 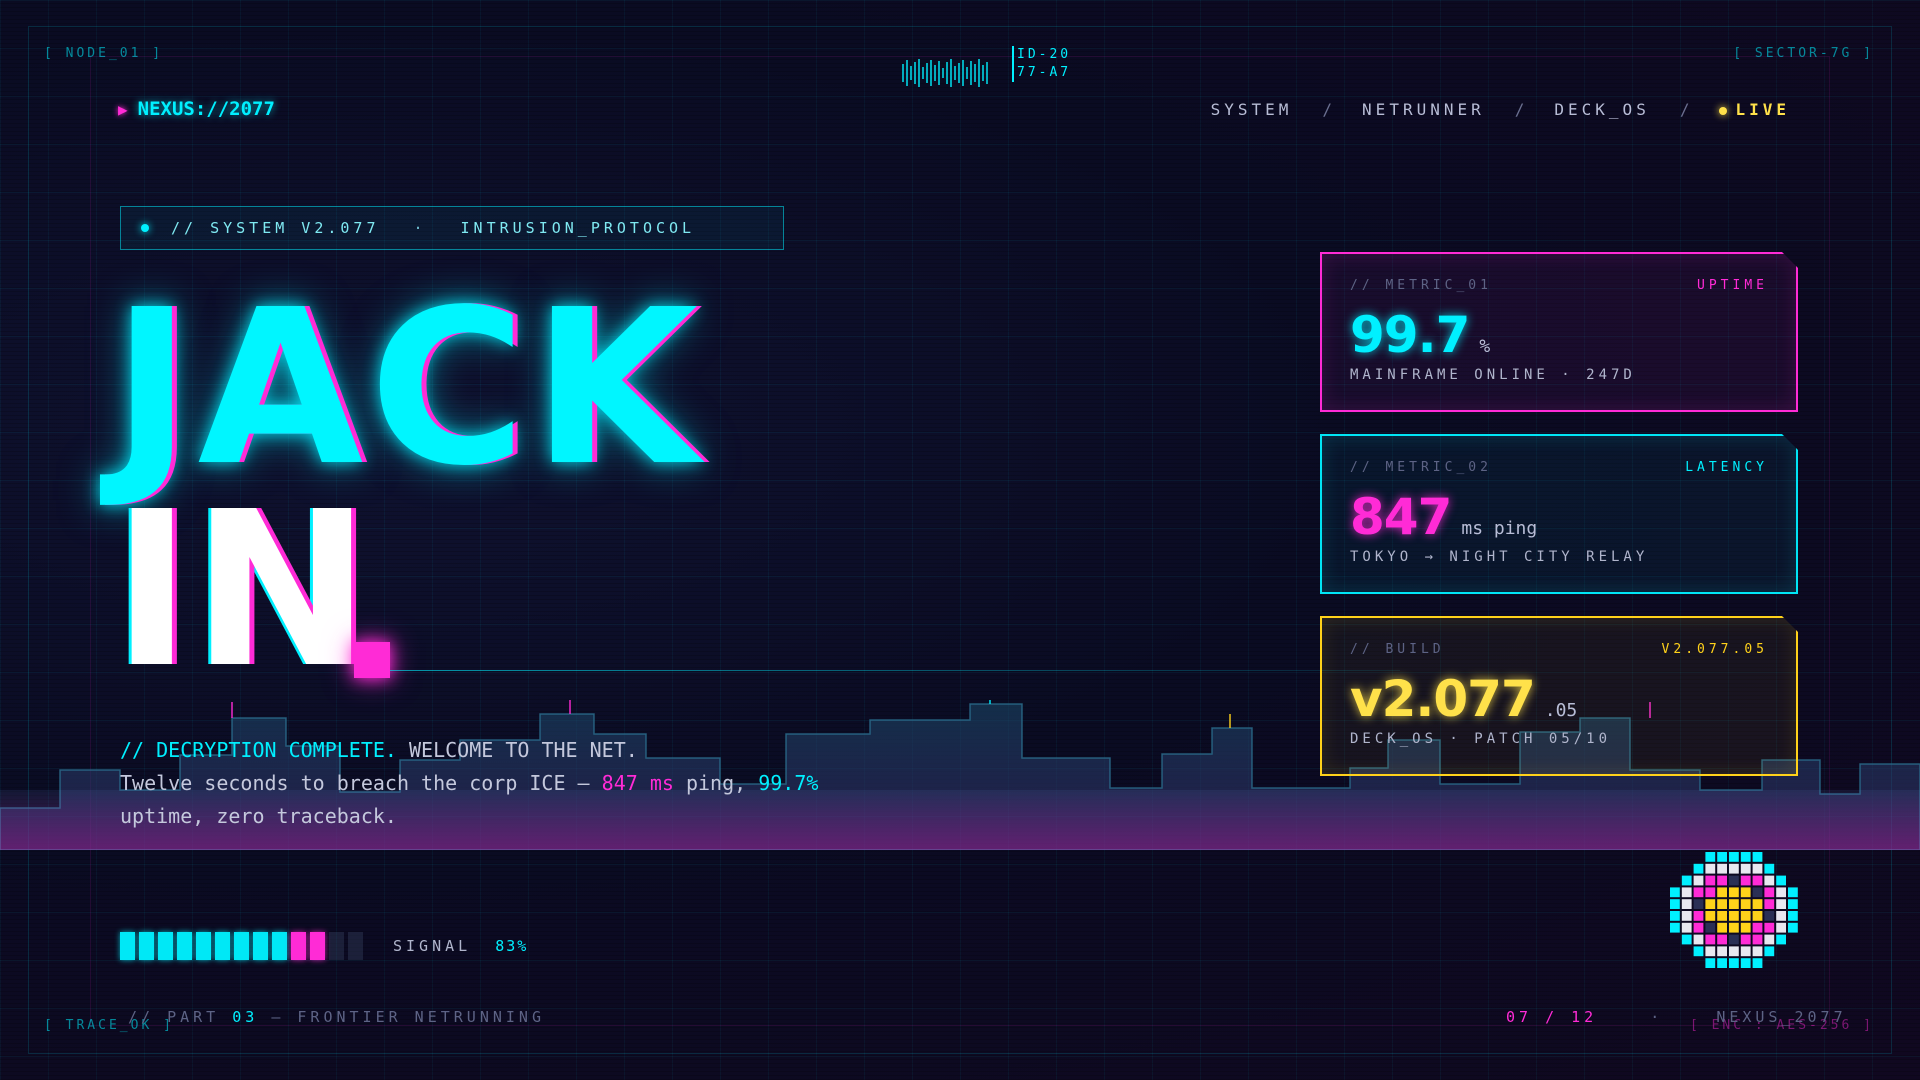 What do you see at coordinates (1601, 109) in the screenshot?
I see `nav-item-deck-os: DECK_OS` at bounding box center [1601, 109].